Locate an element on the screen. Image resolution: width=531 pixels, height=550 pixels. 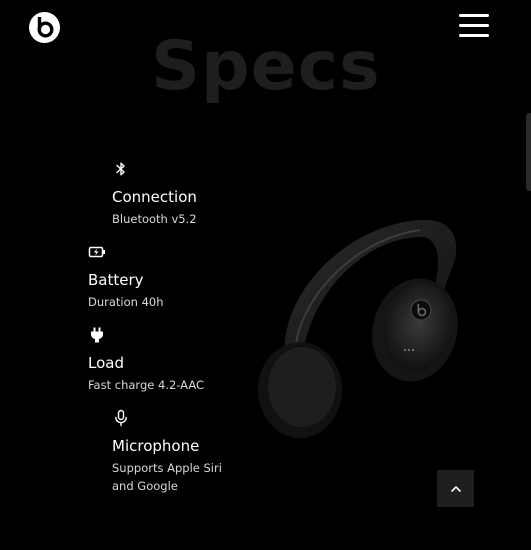
spec-item-connection: Connection Bluetooth v5.2 is located at coordinates (154, 194).